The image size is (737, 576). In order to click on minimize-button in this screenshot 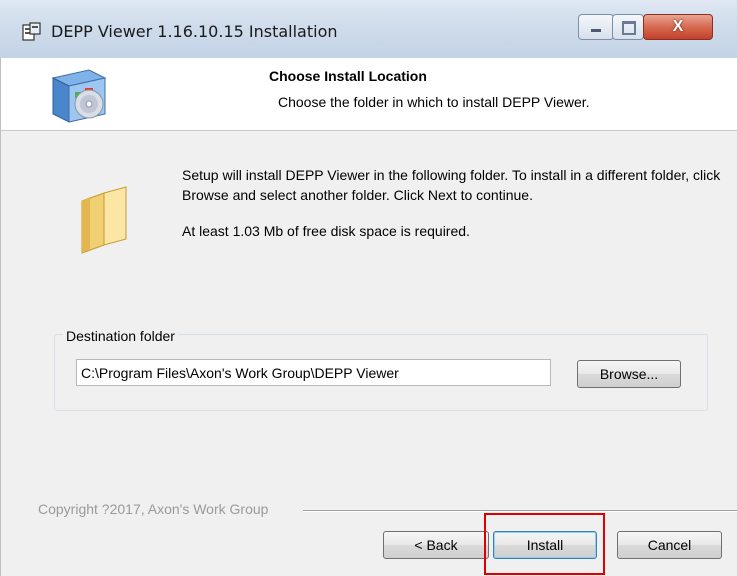, I will do `click(596, 27)`.